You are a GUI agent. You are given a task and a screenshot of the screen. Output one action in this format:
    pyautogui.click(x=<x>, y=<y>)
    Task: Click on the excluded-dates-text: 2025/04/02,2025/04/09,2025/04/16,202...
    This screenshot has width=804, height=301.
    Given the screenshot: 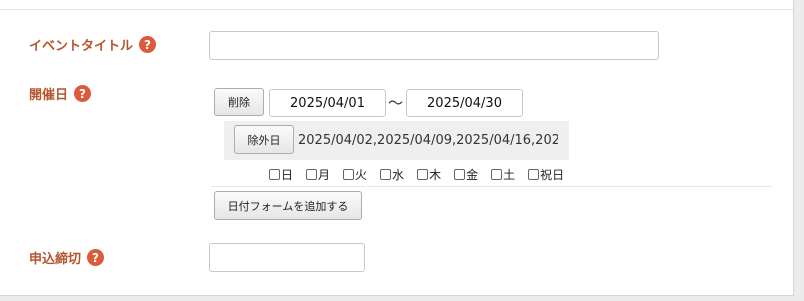 What is the action you would take?
    pyautogui.click(x=428, y=140)
    